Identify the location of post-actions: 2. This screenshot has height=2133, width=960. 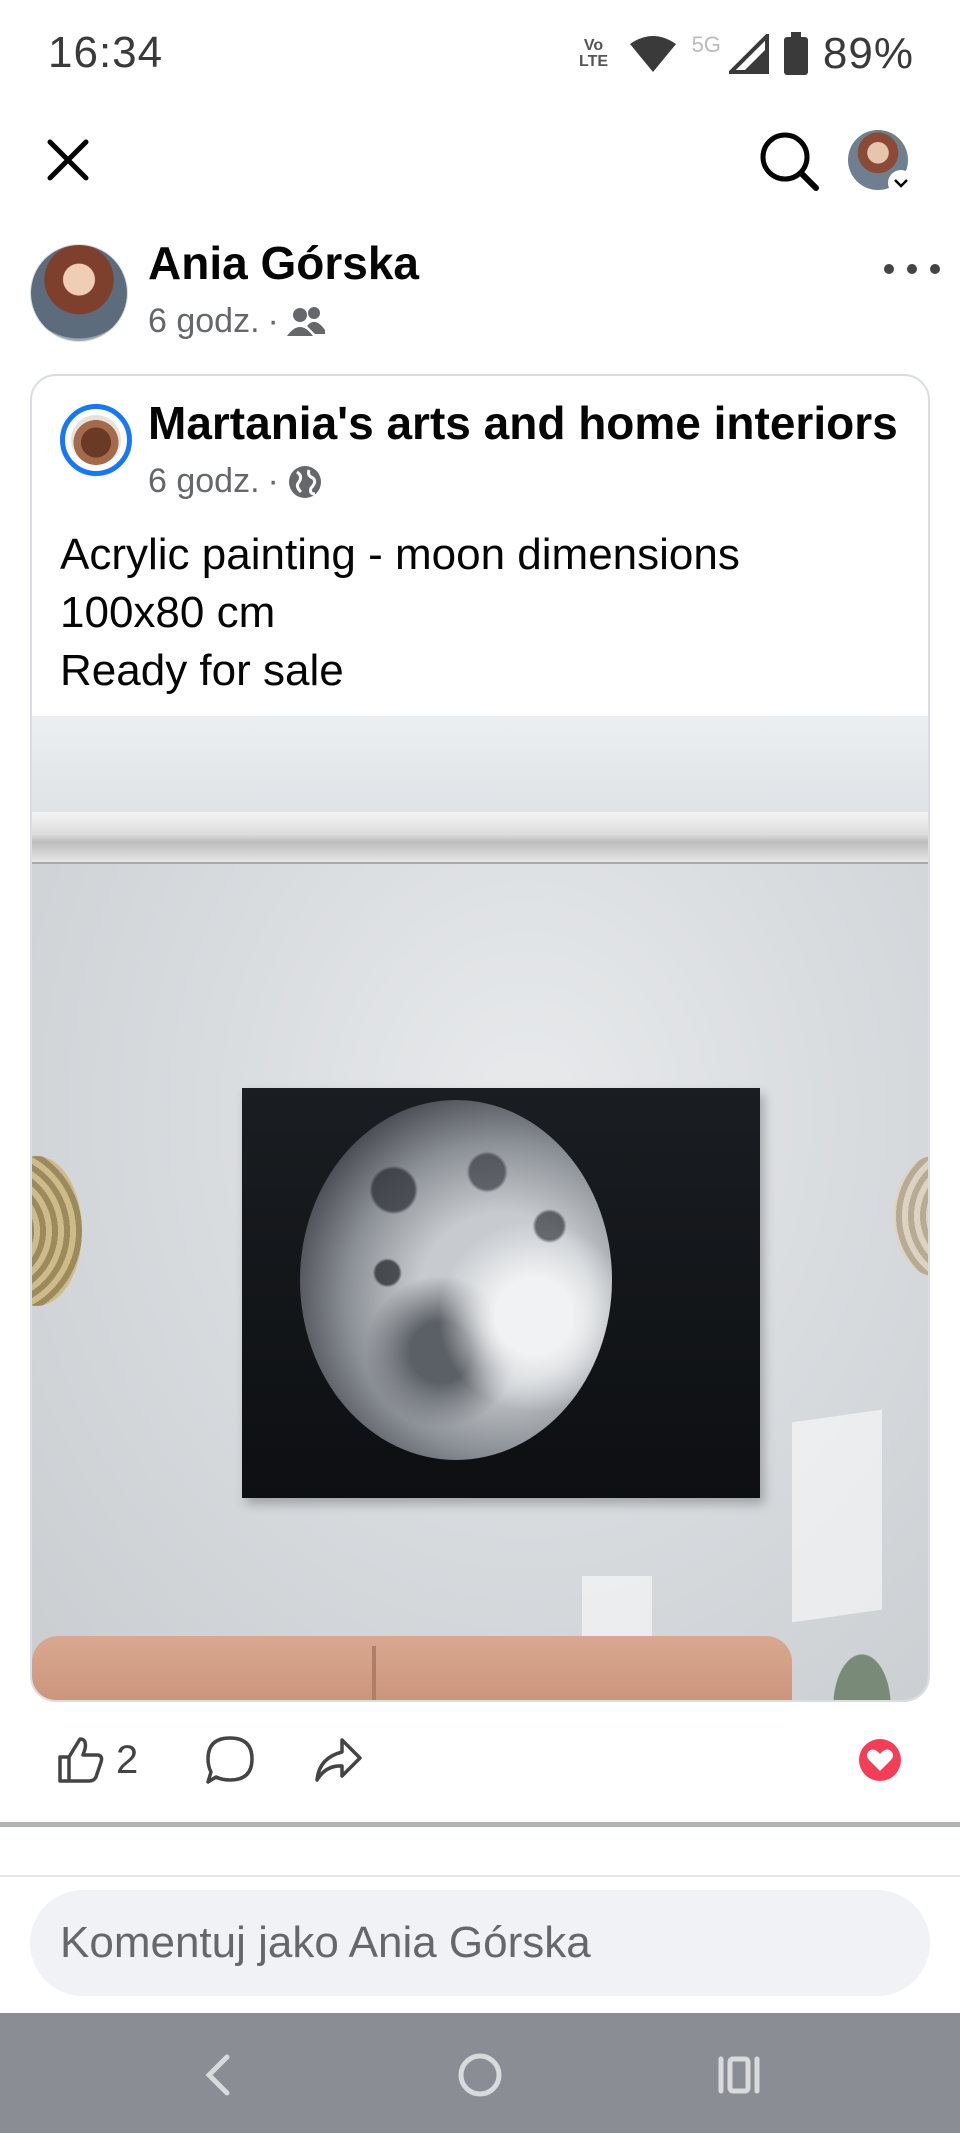
(480, 1762).